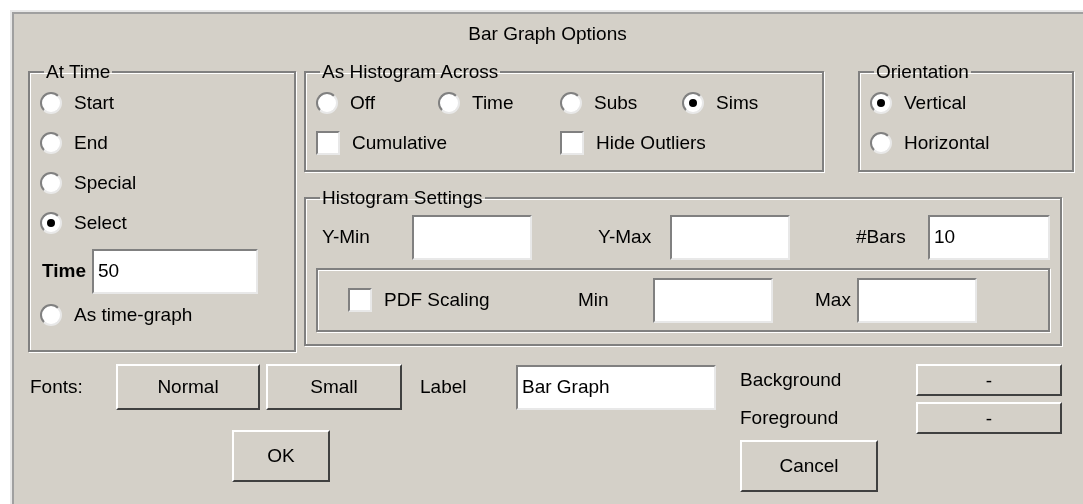 The height and width of the screenshot is (504, 1083). Describe the element at coordinates (162, 143) in the screenshot. I see `radio-option: End` at that location.